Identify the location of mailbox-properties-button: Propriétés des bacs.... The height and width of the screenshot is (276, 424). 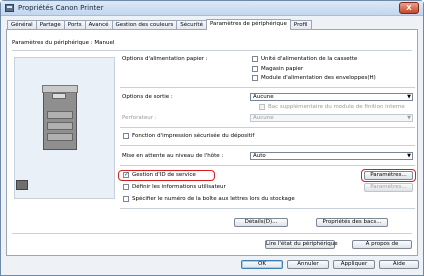
(352, 222).